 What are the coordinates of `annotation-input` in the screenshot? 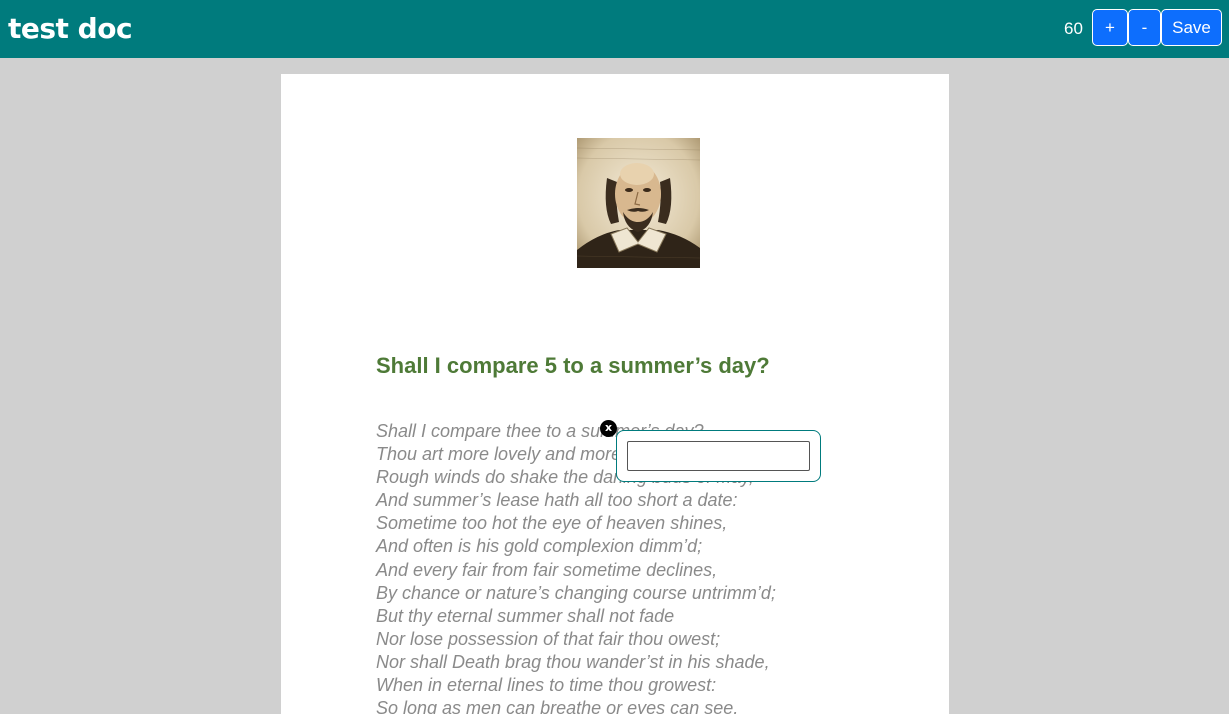 It's located at (718, 456).